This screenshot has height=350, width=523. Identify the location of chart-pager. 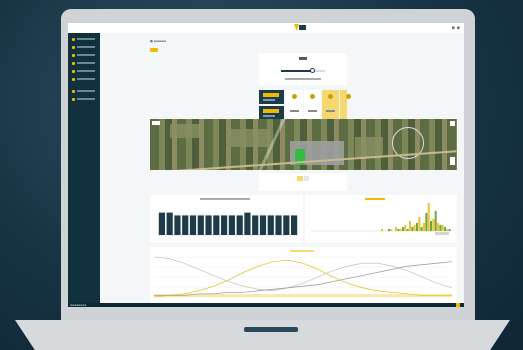
(442, 233).